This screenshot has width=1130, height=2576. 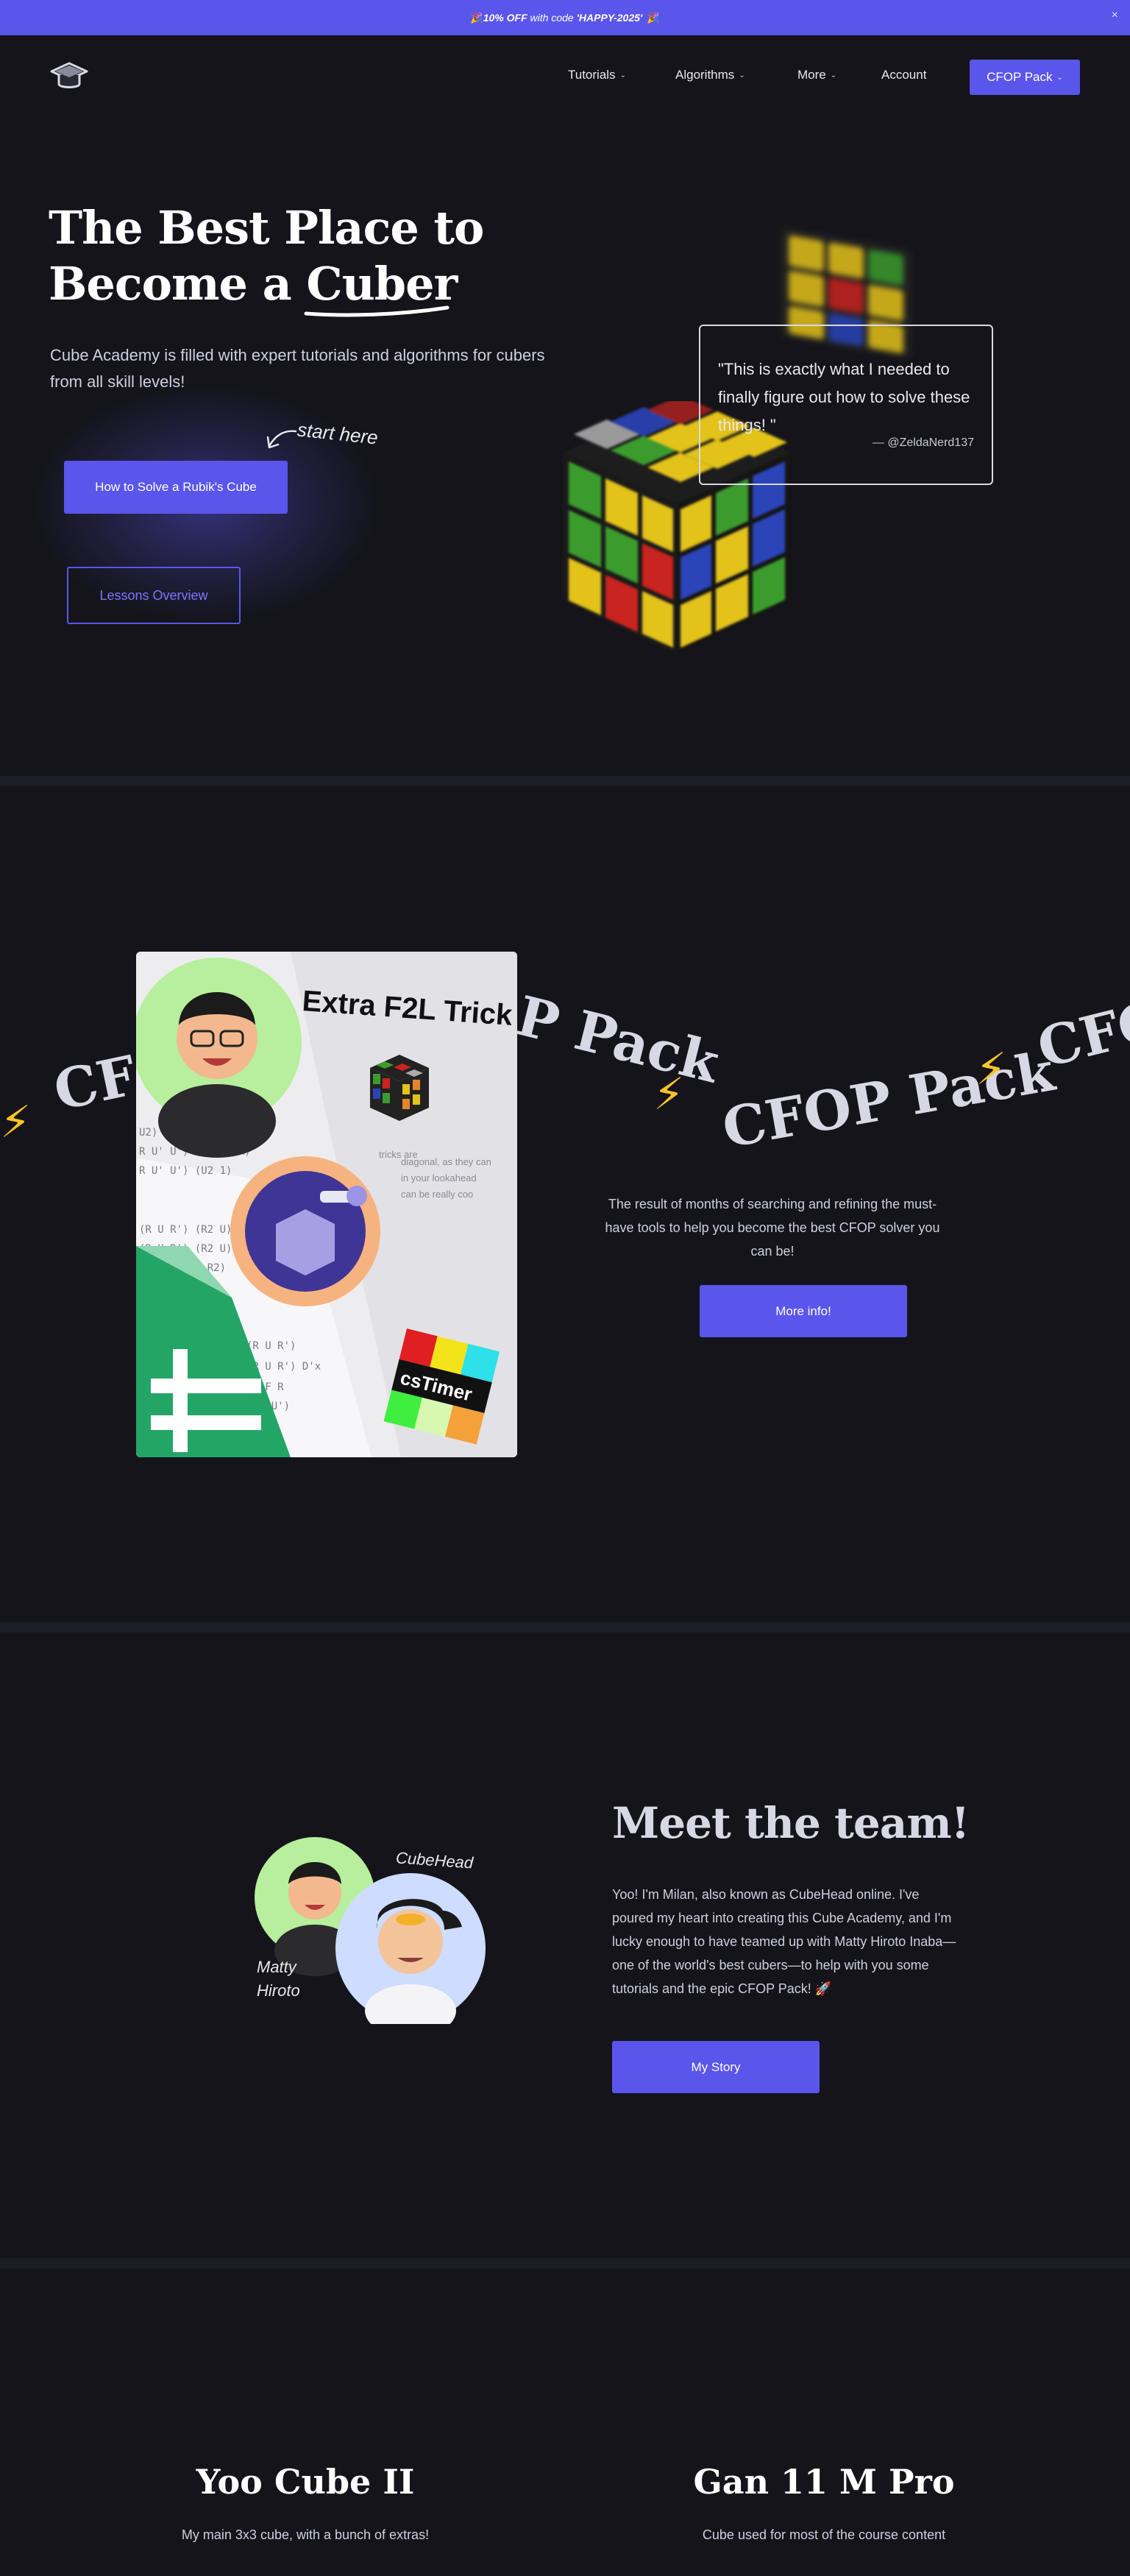 What do you see at coordinates (617, 1040) in the screenshot?
I see `cfop-marquee-fragment: P Pack` at bounding box center [617, 1040].